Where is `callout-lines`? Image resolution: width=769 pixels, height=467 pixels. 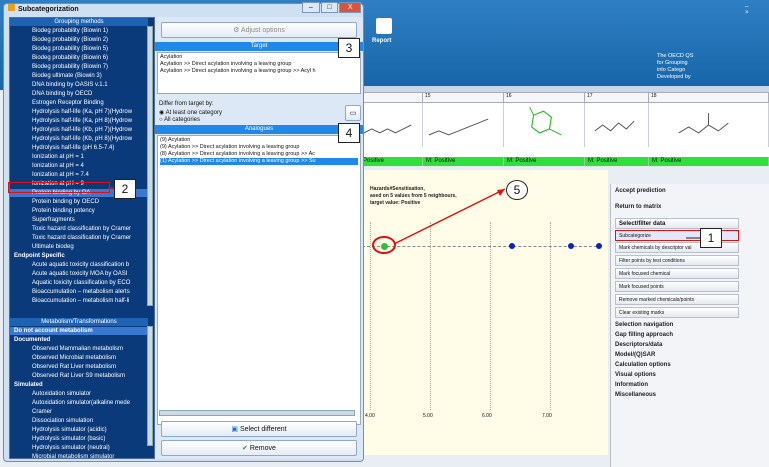 callout-lines is located at coordinates (404, 216).